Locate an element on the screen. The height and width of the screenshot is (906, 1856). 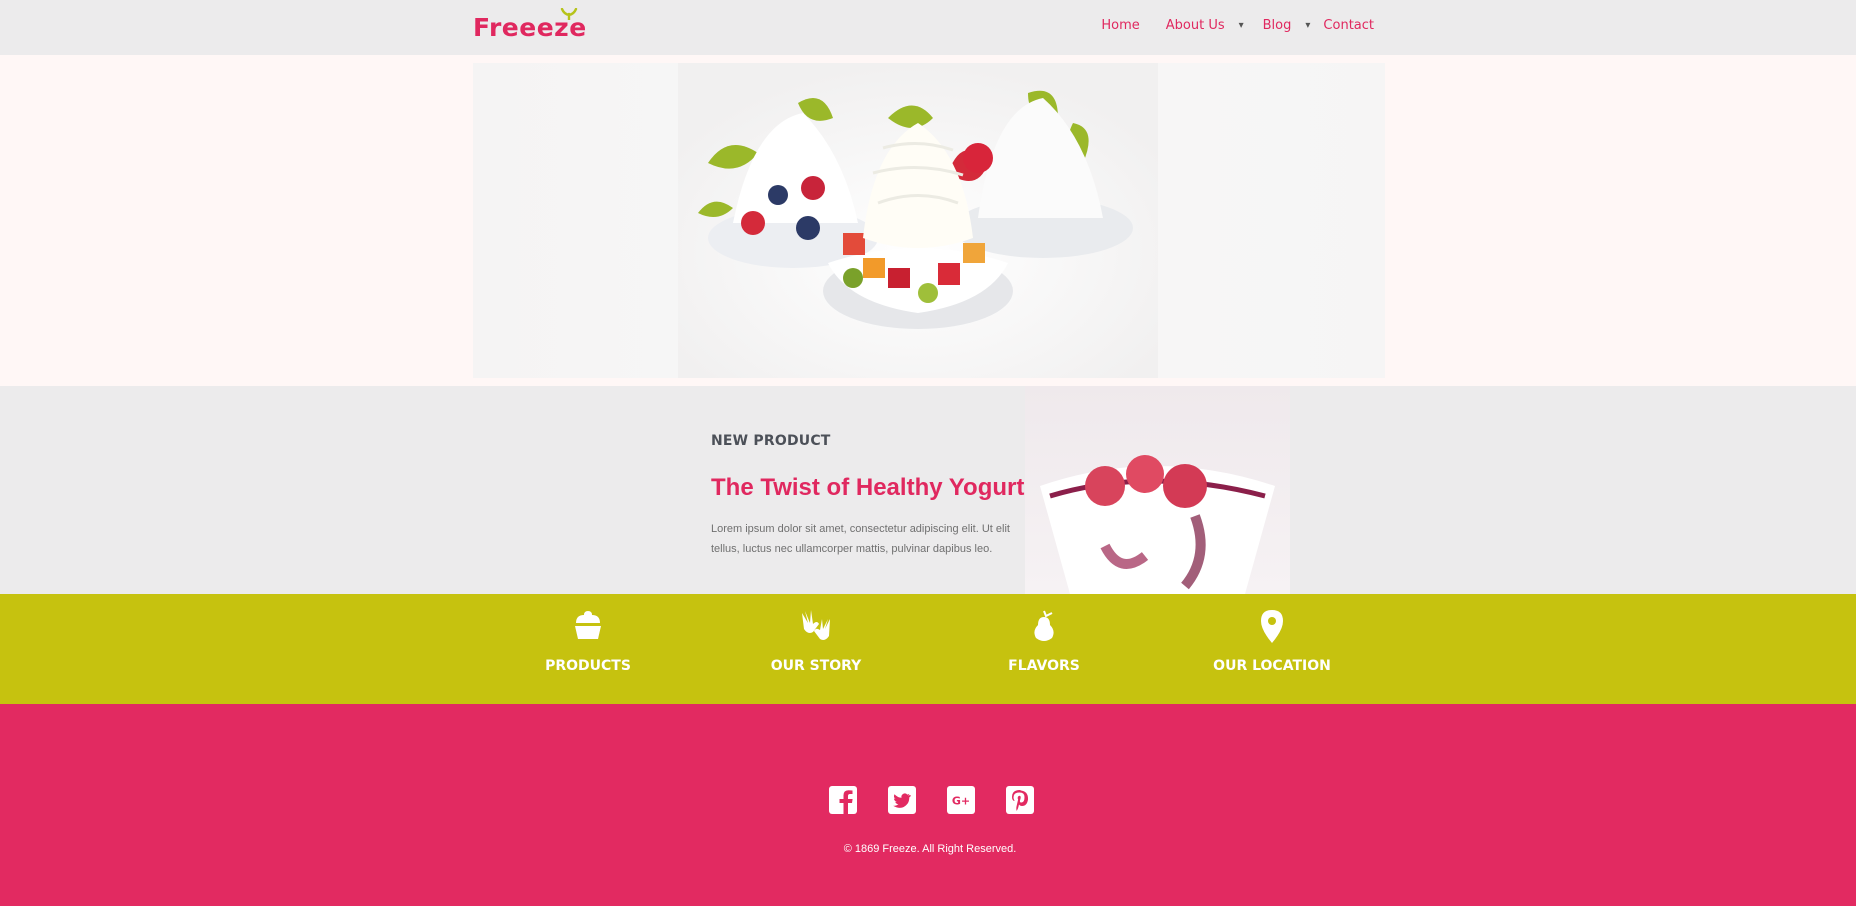
feature-flavors: FLAVORS is located at coordinates (1044, 649).